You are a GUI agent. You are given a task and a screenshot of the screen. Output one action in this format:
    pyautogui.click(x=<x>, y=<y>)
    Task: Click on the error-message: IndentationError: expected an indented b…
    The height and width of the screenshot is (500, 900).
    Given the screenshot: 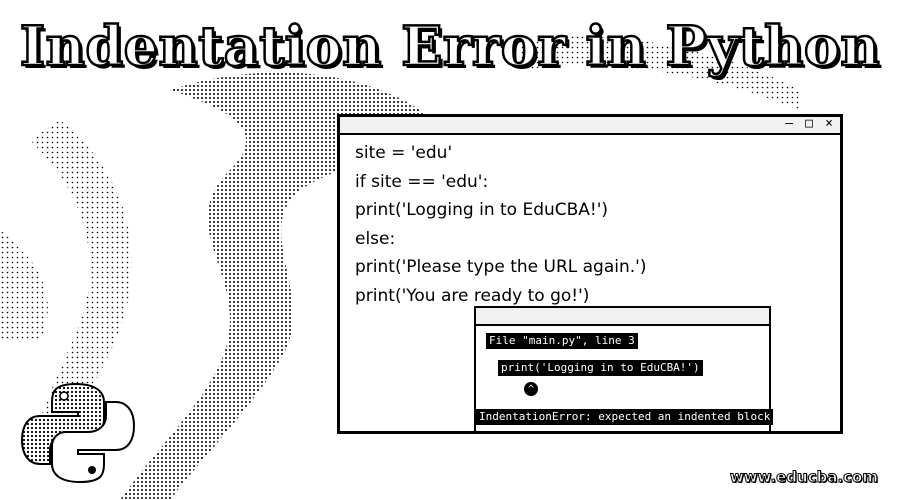 What is the action you would take?
    pyautogui.click(x=625, y=417)
    